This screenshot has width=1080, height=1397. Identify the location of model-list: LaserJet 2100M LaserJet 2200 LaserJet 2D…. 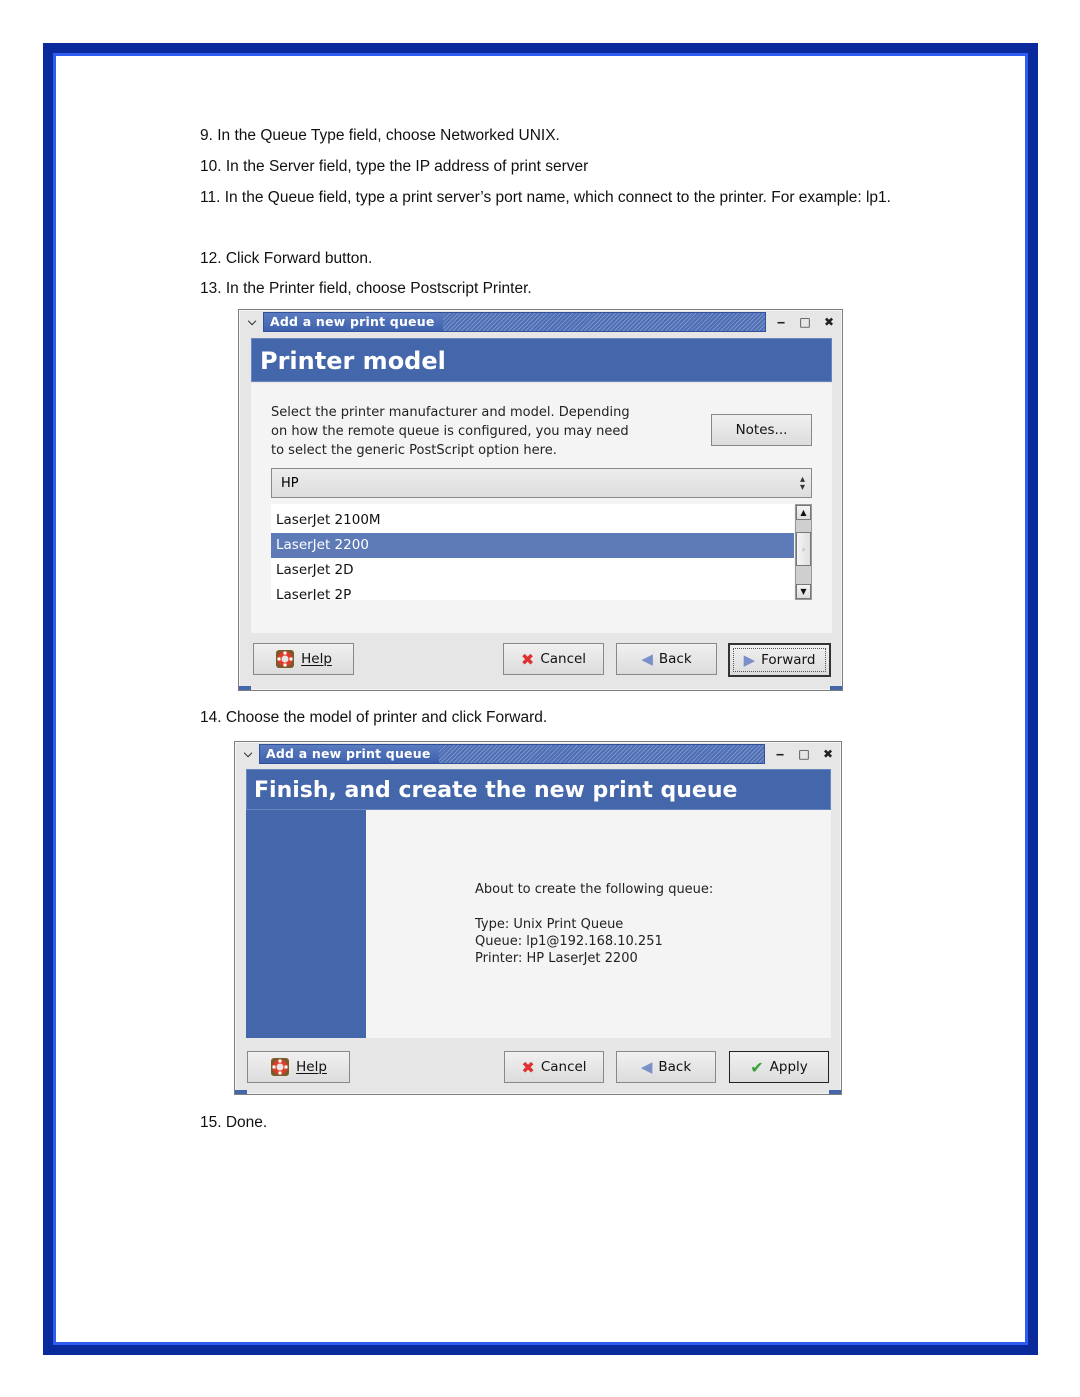
(532, 552).